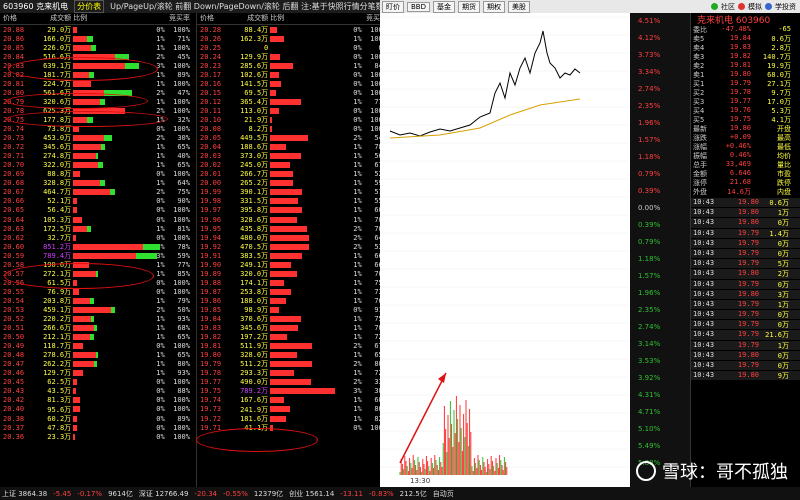 Image resolution: width=800 pixels, height=500 pixels. Describe the element at coordinates (292, 291) in the screenshot. I see `table-row: 19.87253.8万1%73%` at that location.